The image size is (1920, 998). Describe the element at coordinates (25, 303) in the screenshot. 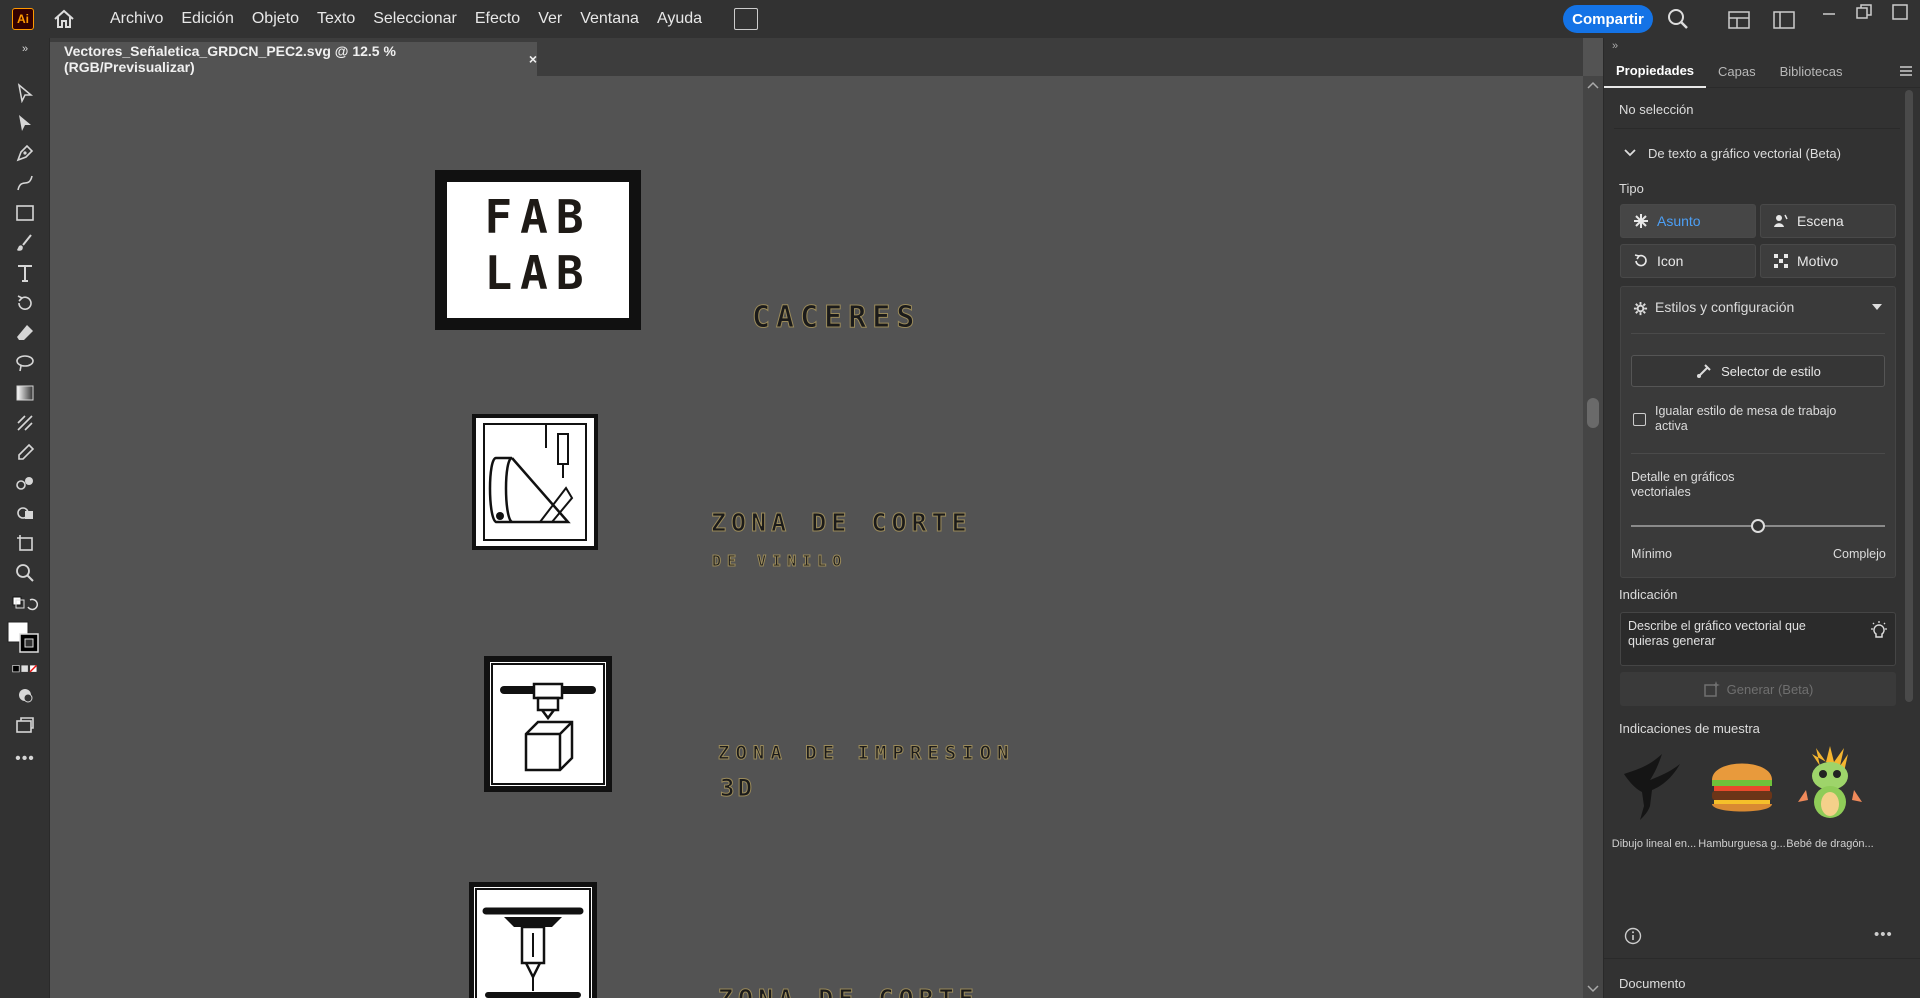

I see `rotate-tool-icon` at that location.